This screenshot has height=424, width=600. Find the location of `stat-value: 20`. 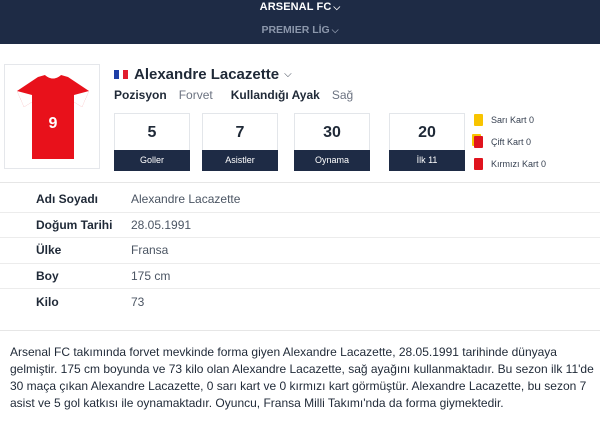

stat-value: 20 is located at coordinates (427, 132).